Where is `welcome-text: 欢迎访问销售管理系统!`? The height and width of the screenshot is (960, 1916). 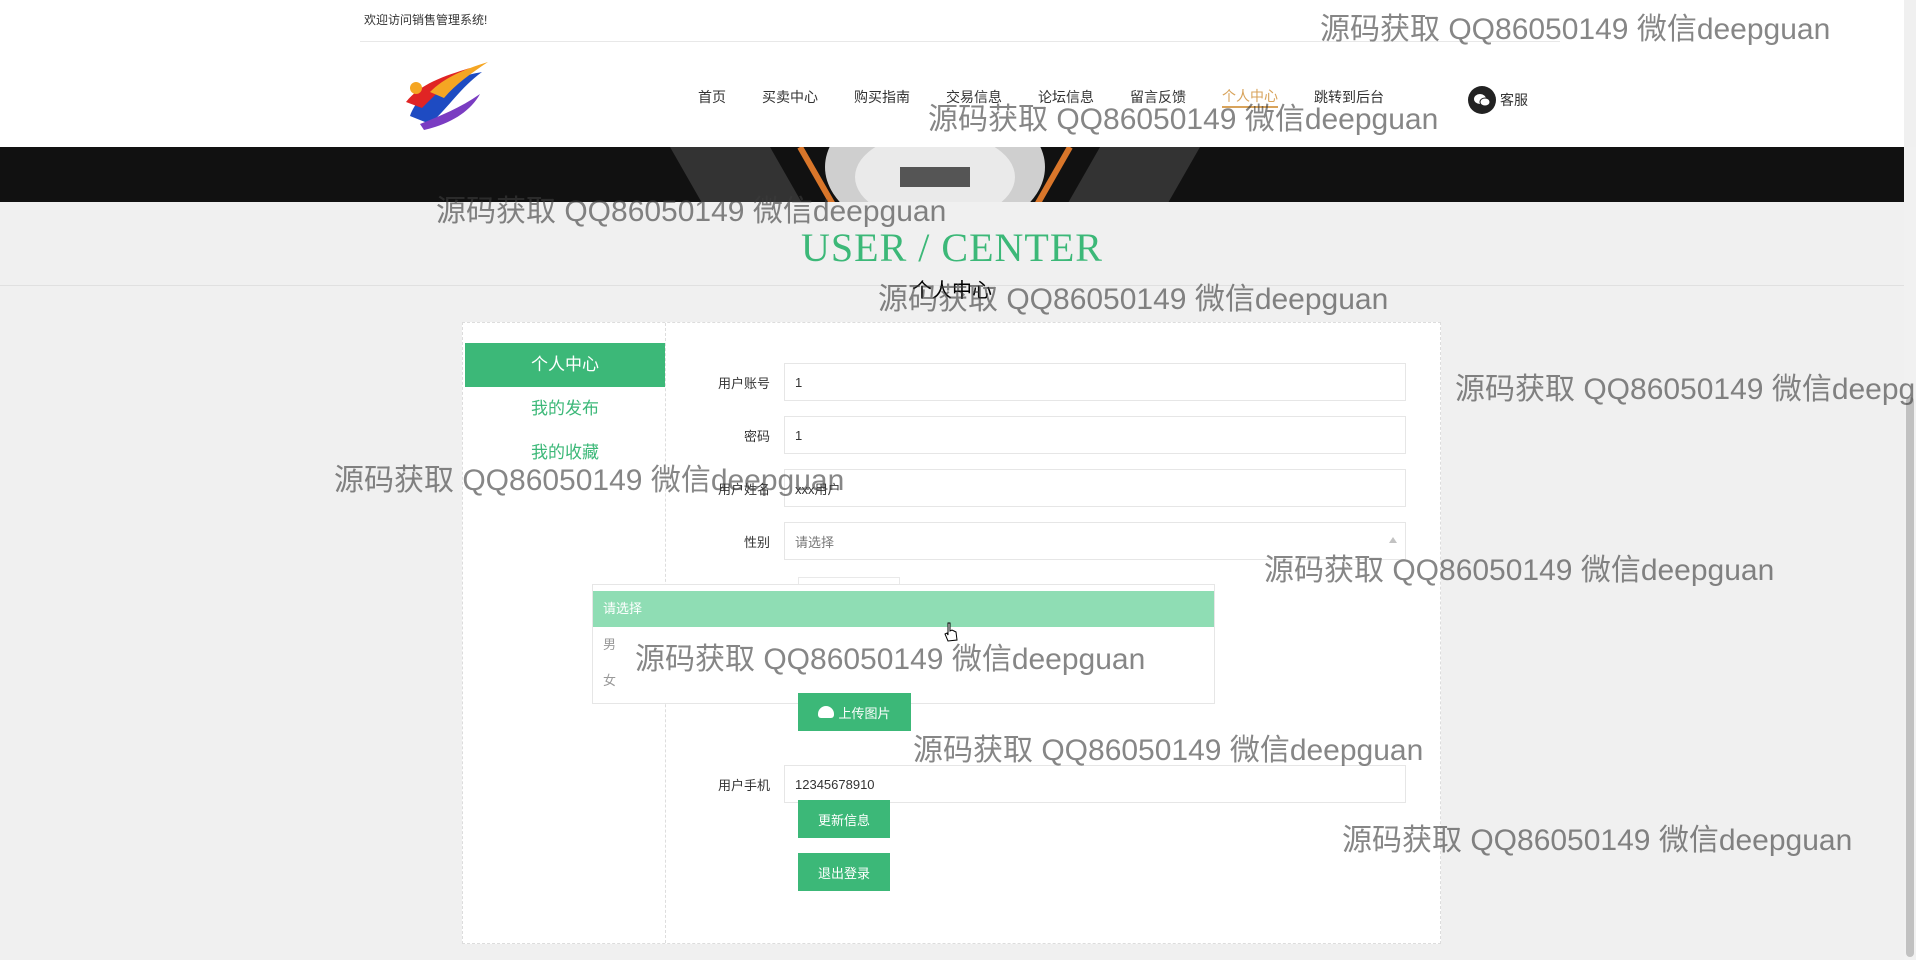
welcome-text: 欢迎访问销售管理系统! is located at coordinates (426, 20).